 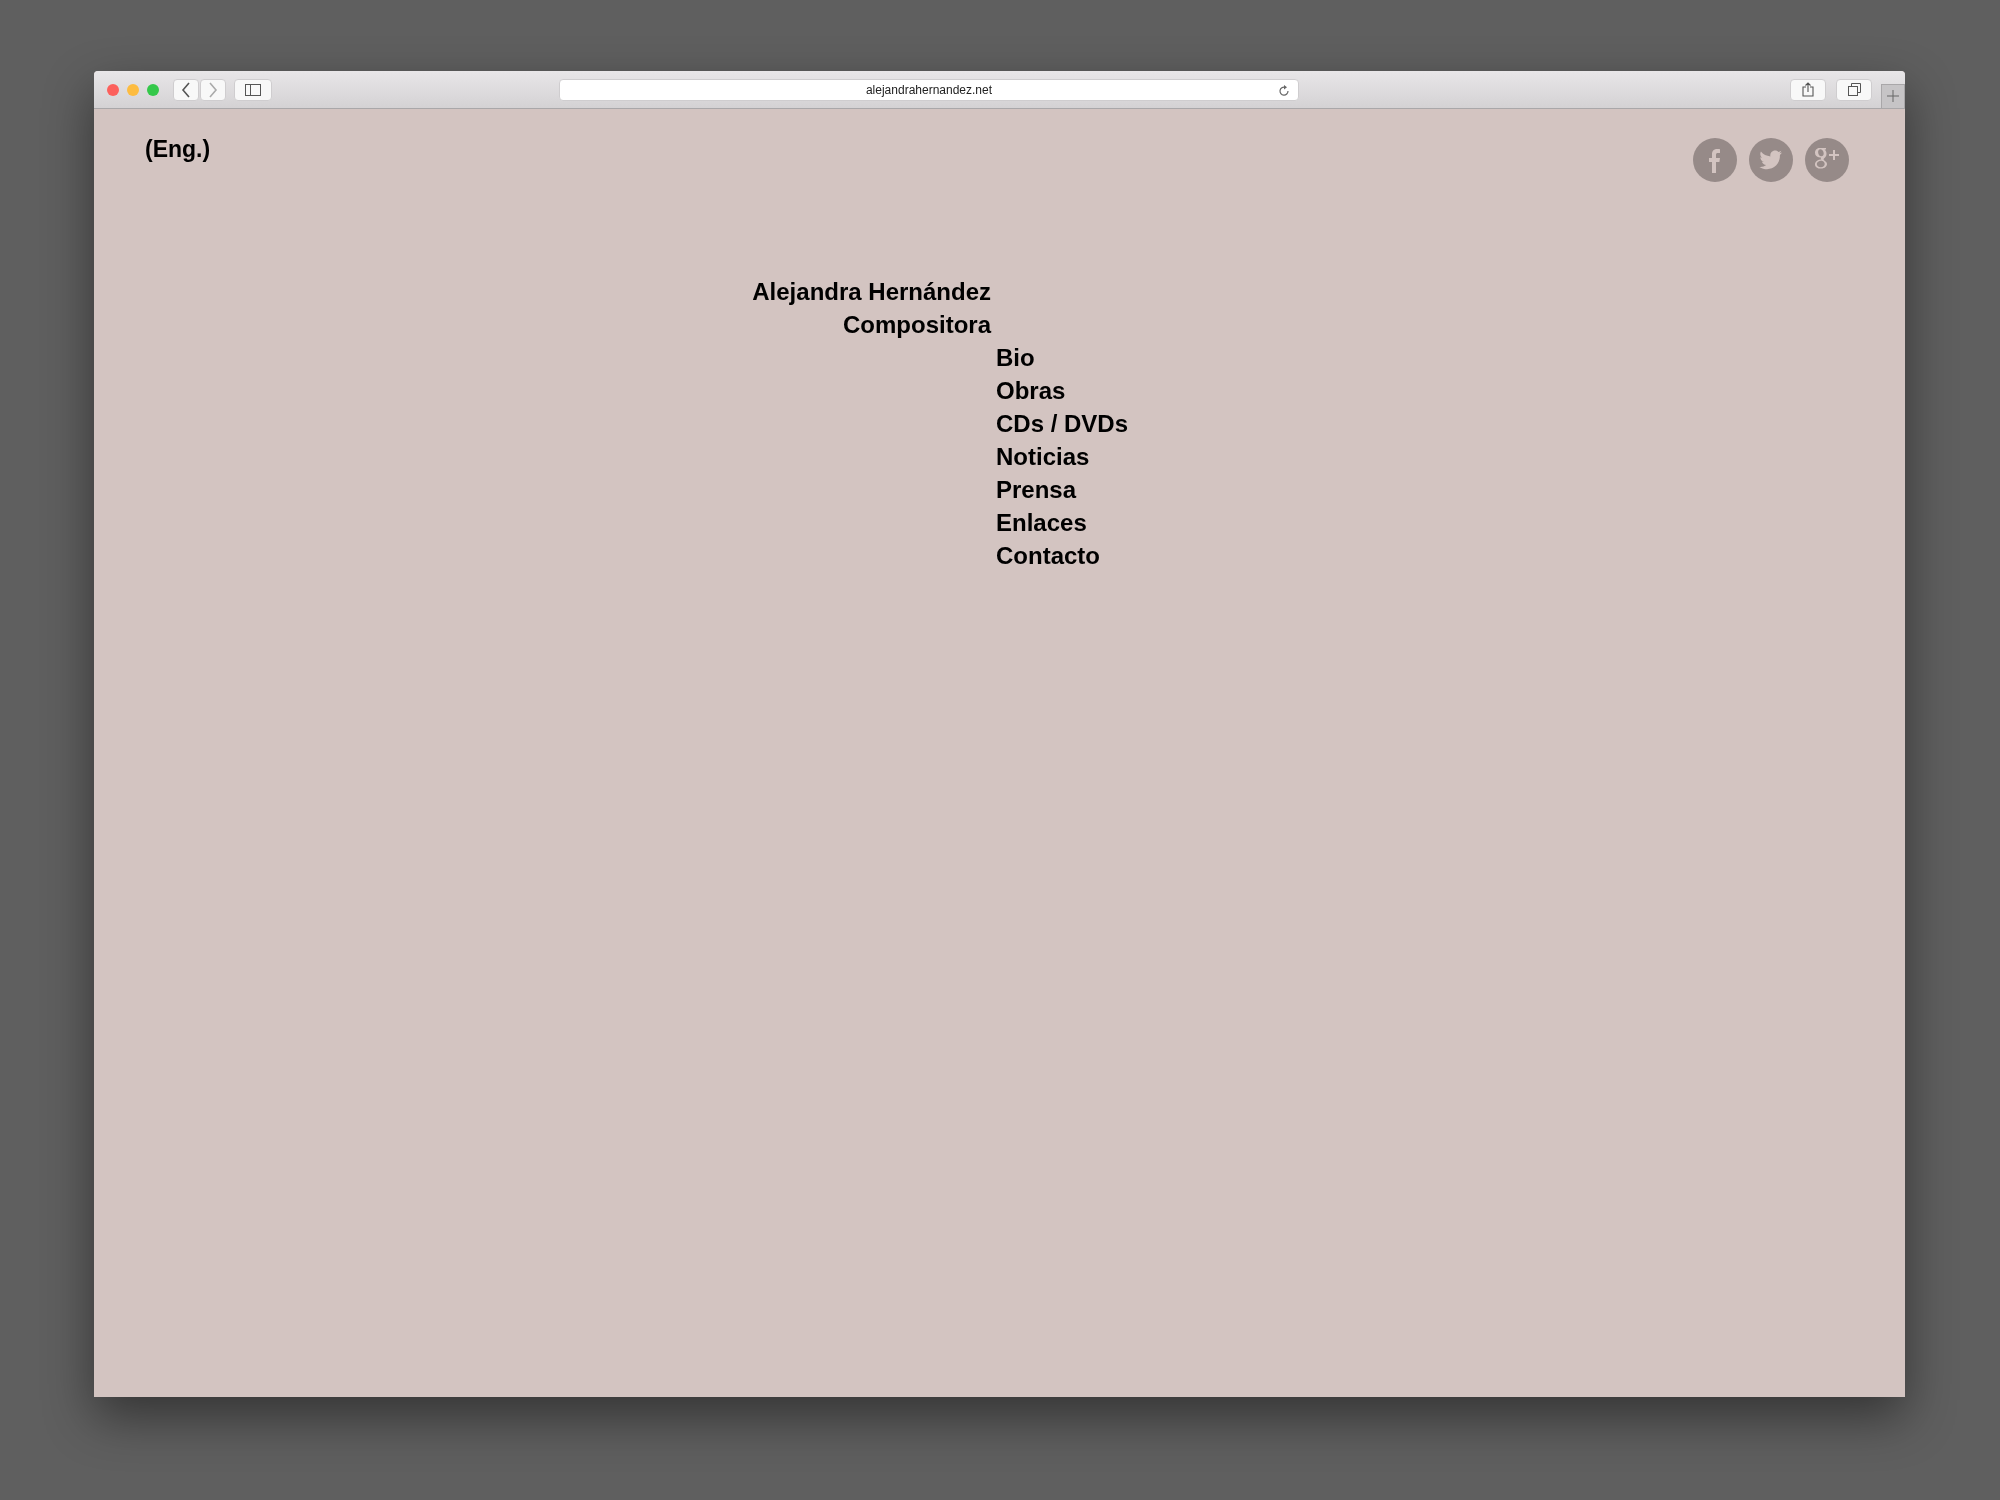 I want to click on sidebar-icon, so click(x=253, y=89).